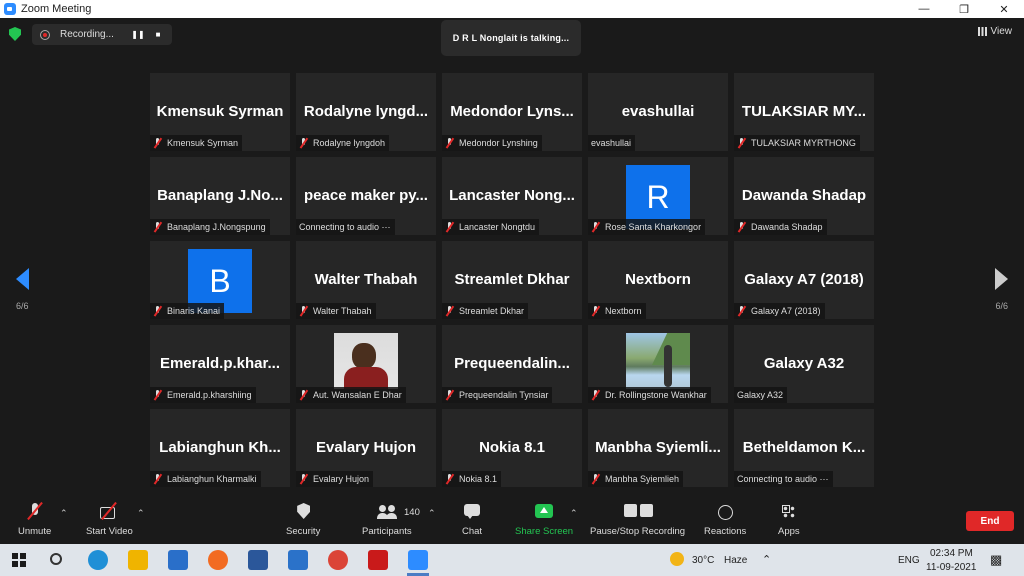 This screenshot has height=576, width=1024. I want to click on participant-tile: Dawanda Shadap Dawanda Shadap, so click(804, 196).